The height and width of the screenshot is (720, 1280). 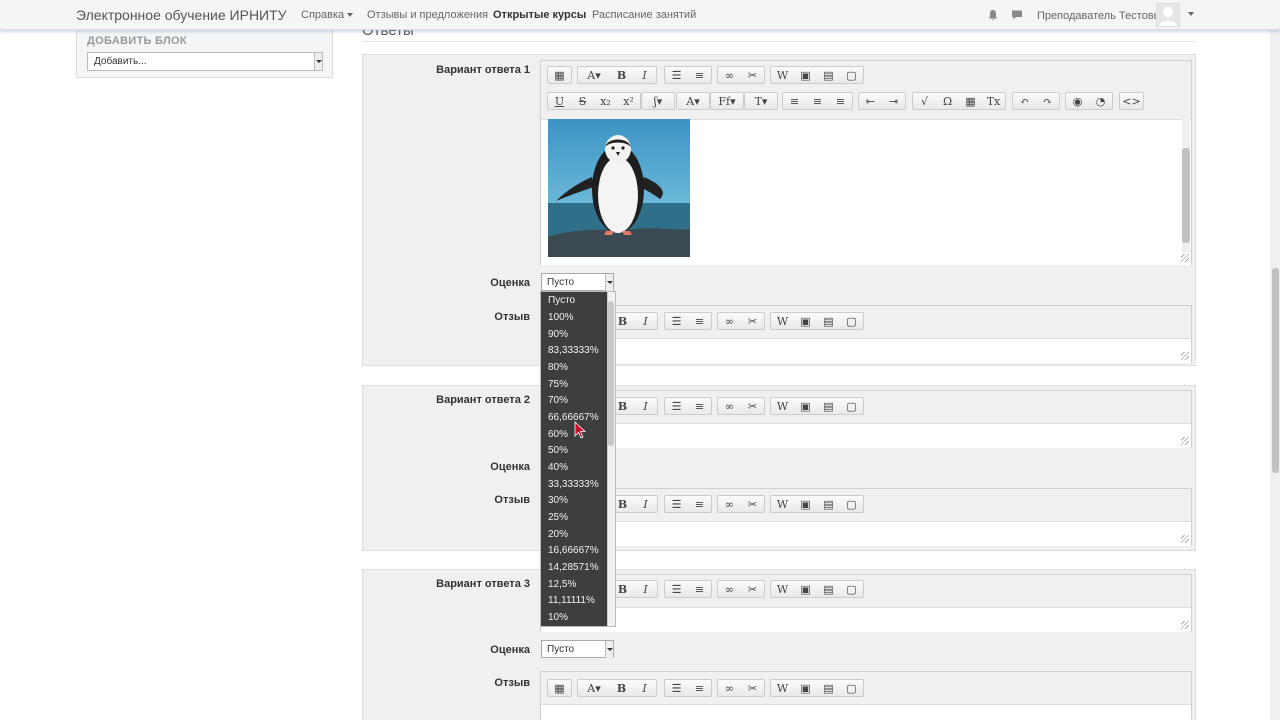 I want to click on font-size-icon: T▾, so click(x=761, y=101).